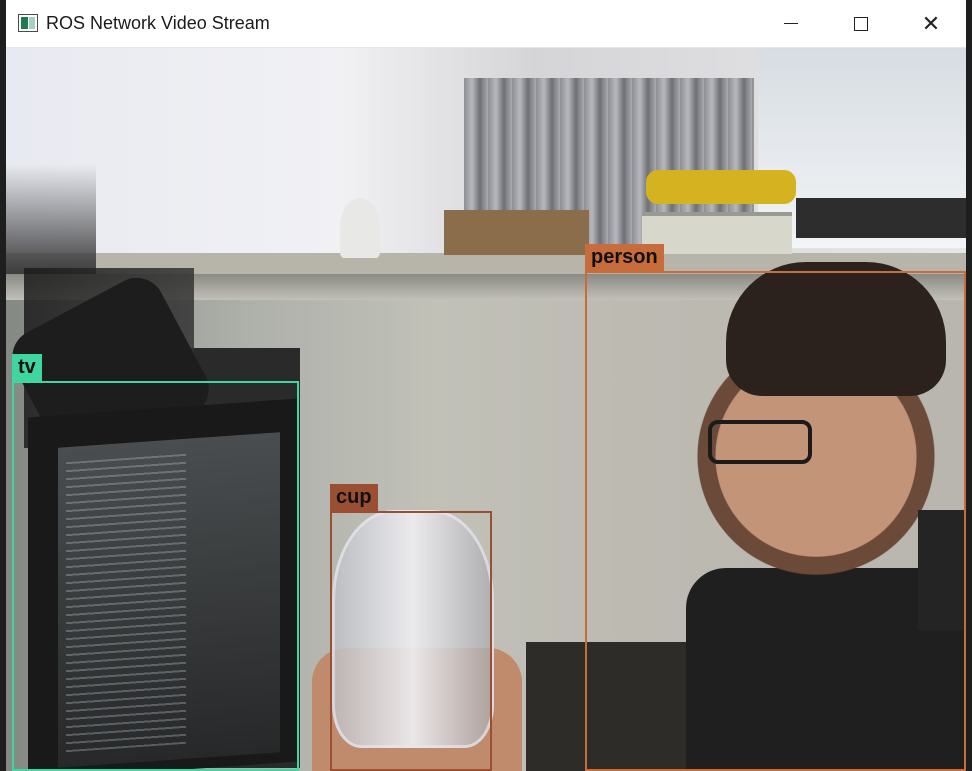  Describe the element at coordinates (516, 232) in the screenshot. I see `wooden-box` at that location.